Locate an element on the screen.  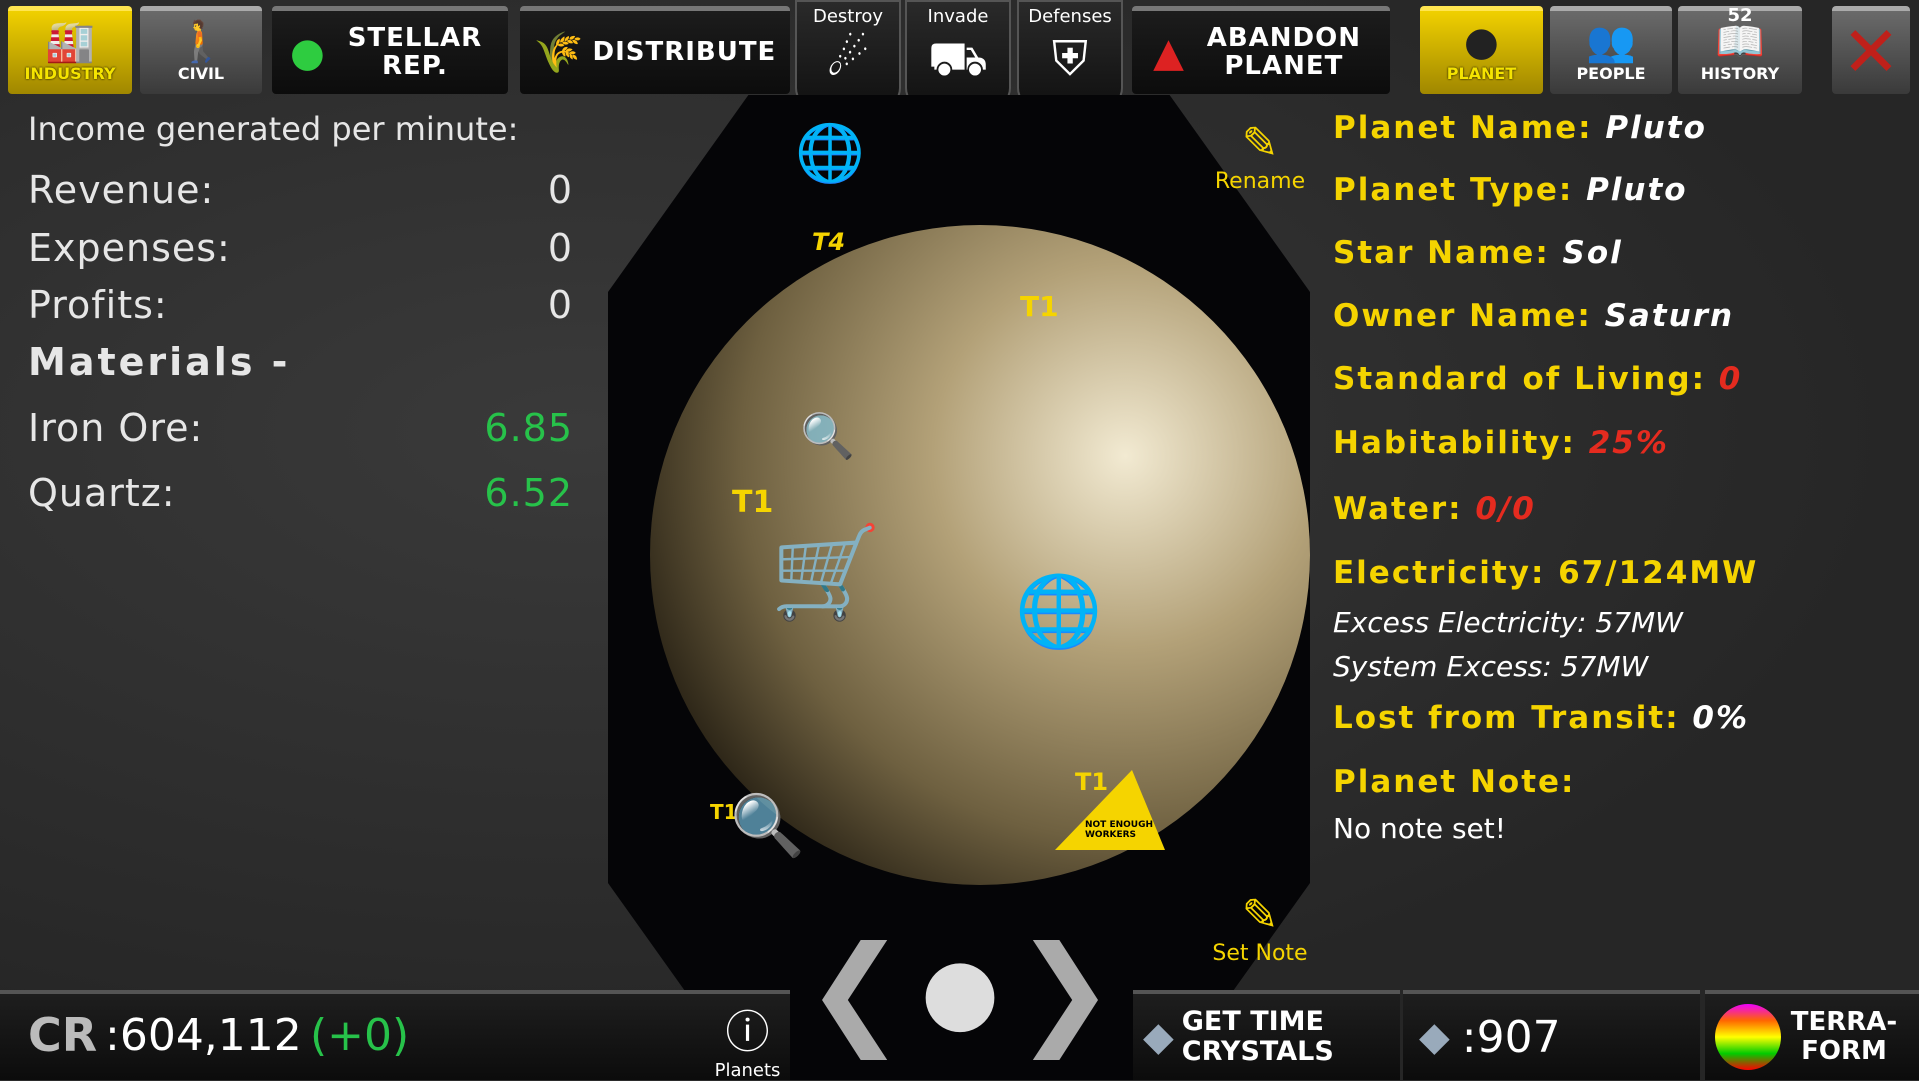
tank-icon: ⛟ is located at coordinates (958, 59).